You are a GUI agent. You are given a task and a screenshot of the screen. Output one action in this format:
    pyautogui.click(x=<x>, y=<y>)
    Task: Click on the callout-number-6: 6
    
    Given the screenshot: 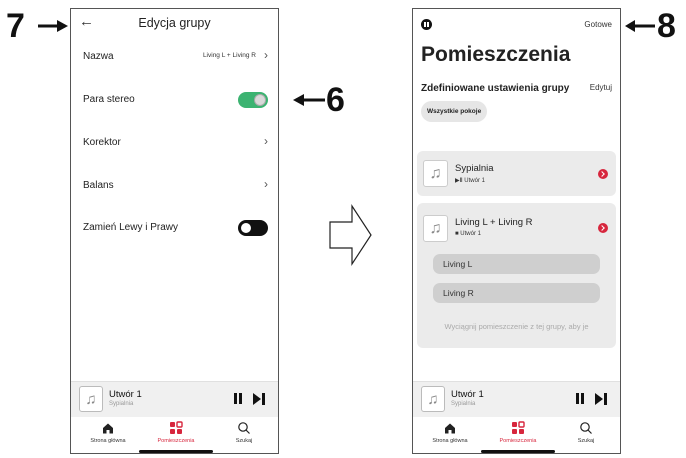 What is the action you would take?
    pyautogui.click(x=335, y=100)
    